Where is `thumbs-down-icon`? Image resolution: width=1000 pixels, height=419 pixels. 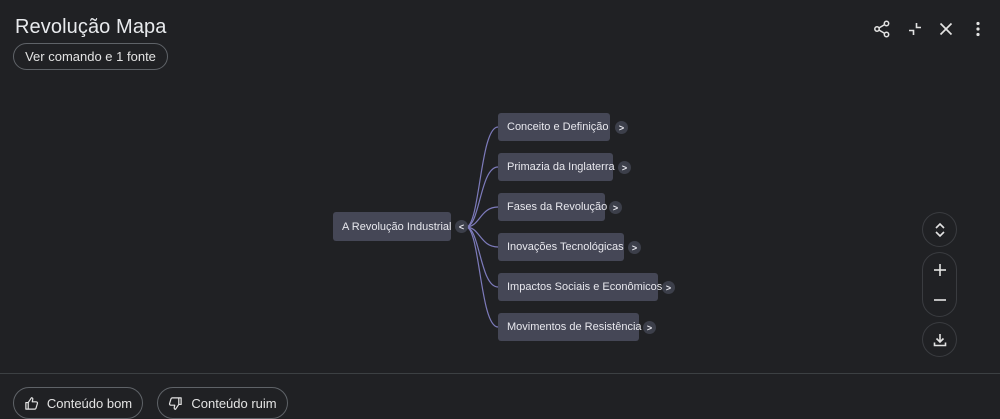 thumbs-down-icon is located at coordinates (176, 403).